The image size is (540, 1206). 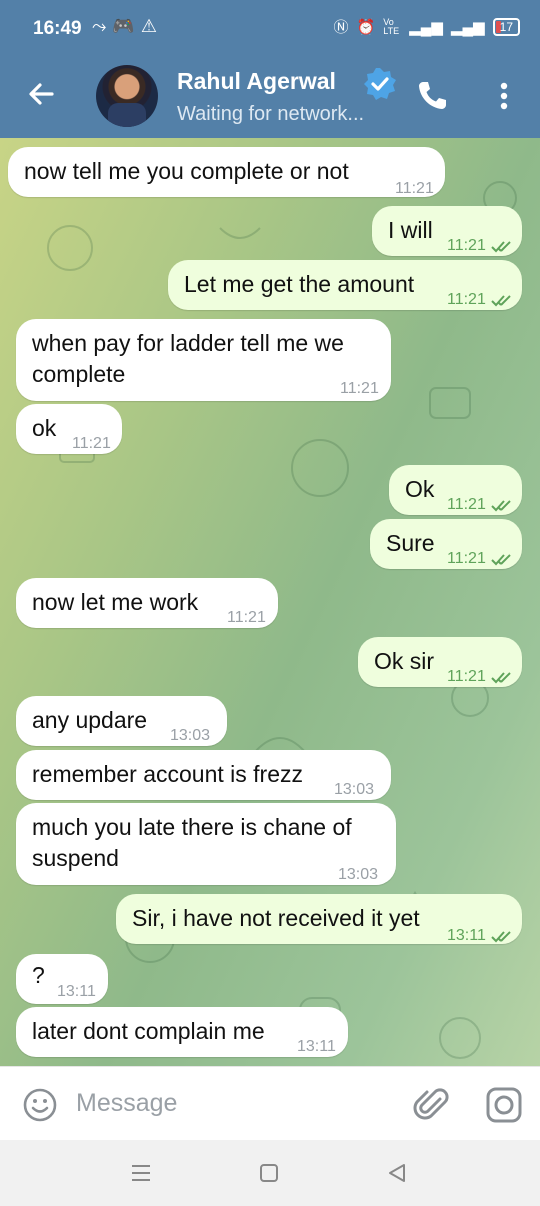 What do you see at coordinates (270, 28) in the screenshot?
I see `status-bar: 16:49 ⤳🎮⚠ Ⓝ ⏰ Vo LTE ▂▄▆ ▂▄▆ 17` at bounding box center [270, 28].